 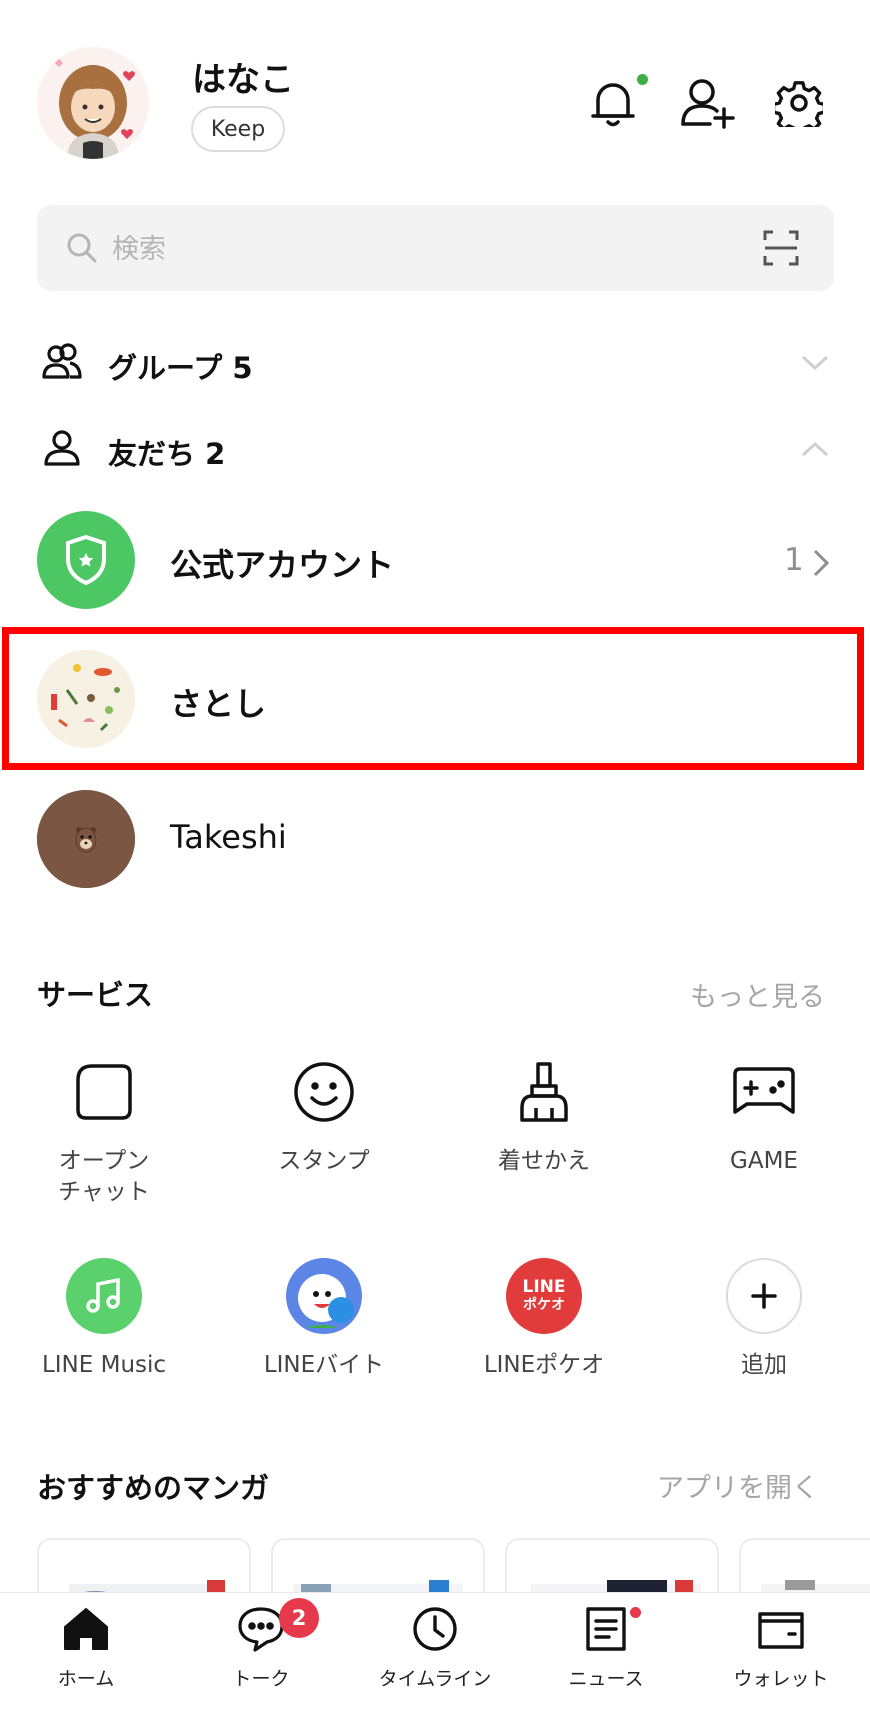 I want to click on service-line-music: LINE Music, so click(x=104, y=1318).